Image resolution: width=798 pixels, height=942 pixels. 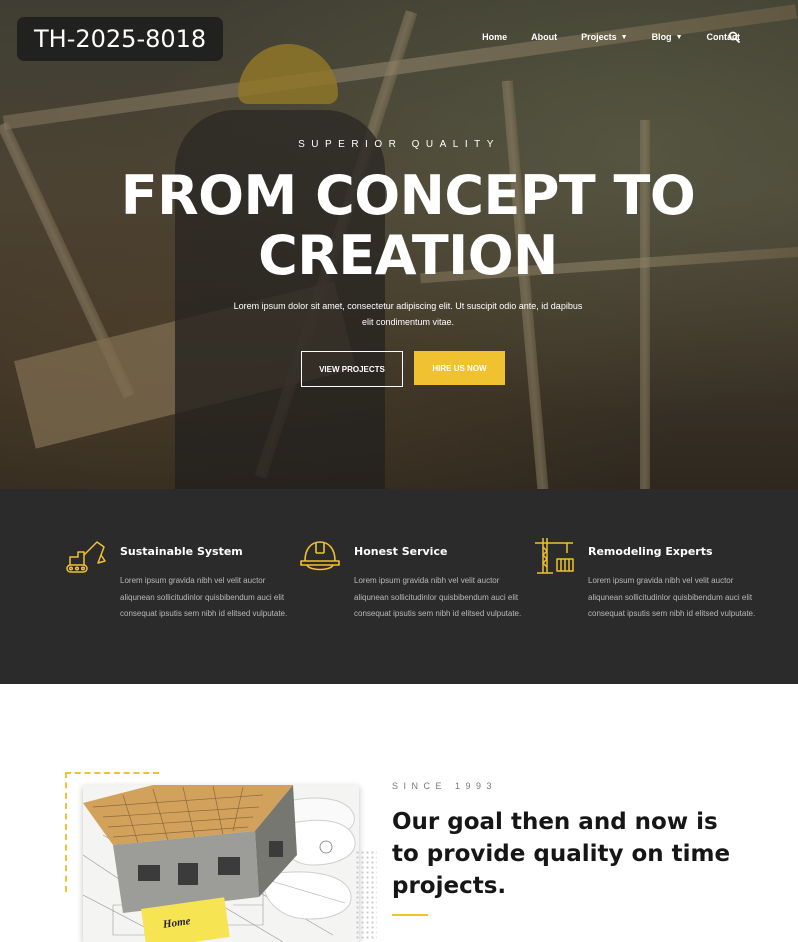 I want to click on heading-underline, so click(x=410, y=915).